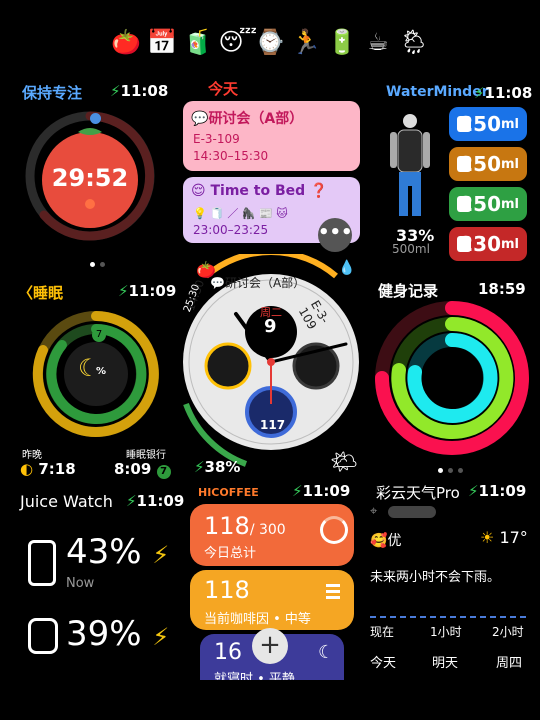 Image resolution: width=540 pixels, height=720 pixels. I want to click on add-water-250-button-1: 250 ml, so click(488, 124).